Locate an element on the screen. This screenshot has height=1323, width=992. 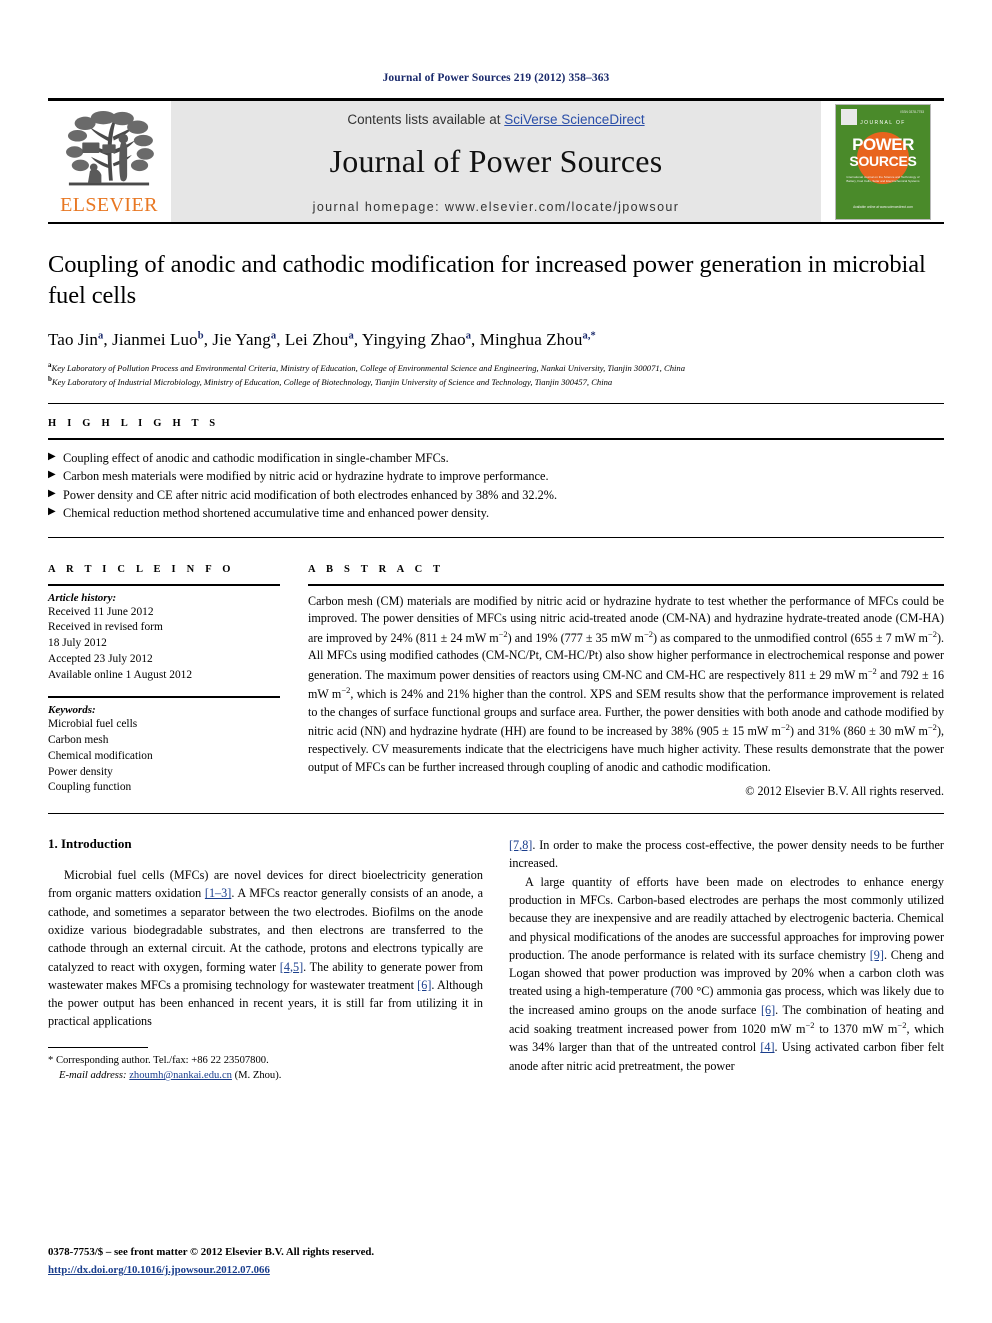
elsevier-tree-icon is located at coordinates (110, 148).